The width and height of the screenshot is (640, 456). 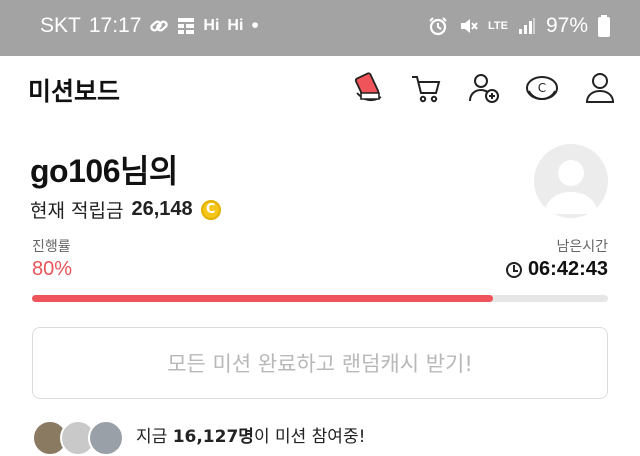 I want to click on progress-bar-fill, so click(x=262, y=298).